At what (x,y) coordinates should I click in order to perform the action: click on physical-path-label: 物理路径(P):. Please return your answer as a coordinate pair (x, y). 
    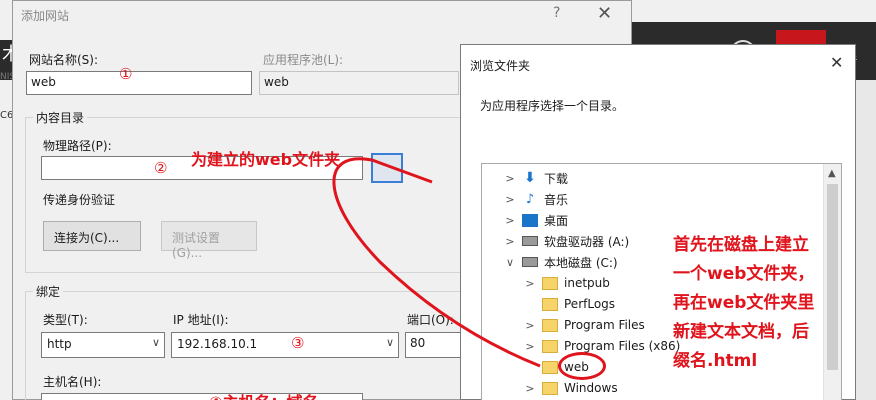
    Looking at the image, I should click on (77, 146).